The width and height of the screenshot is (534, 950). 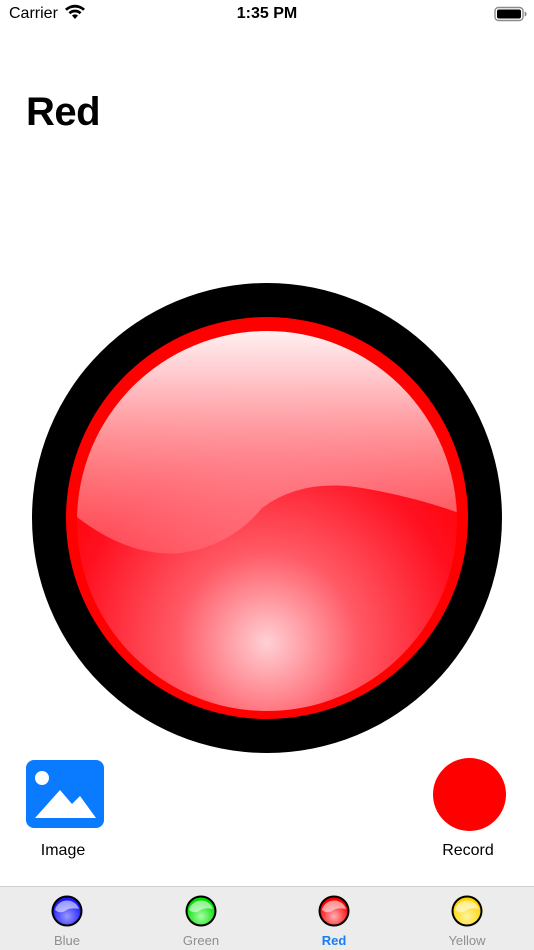 What do you see at coordinates (510, 14) in the screenshot?
I see `battery-icon` at bounding box center [510, 14].